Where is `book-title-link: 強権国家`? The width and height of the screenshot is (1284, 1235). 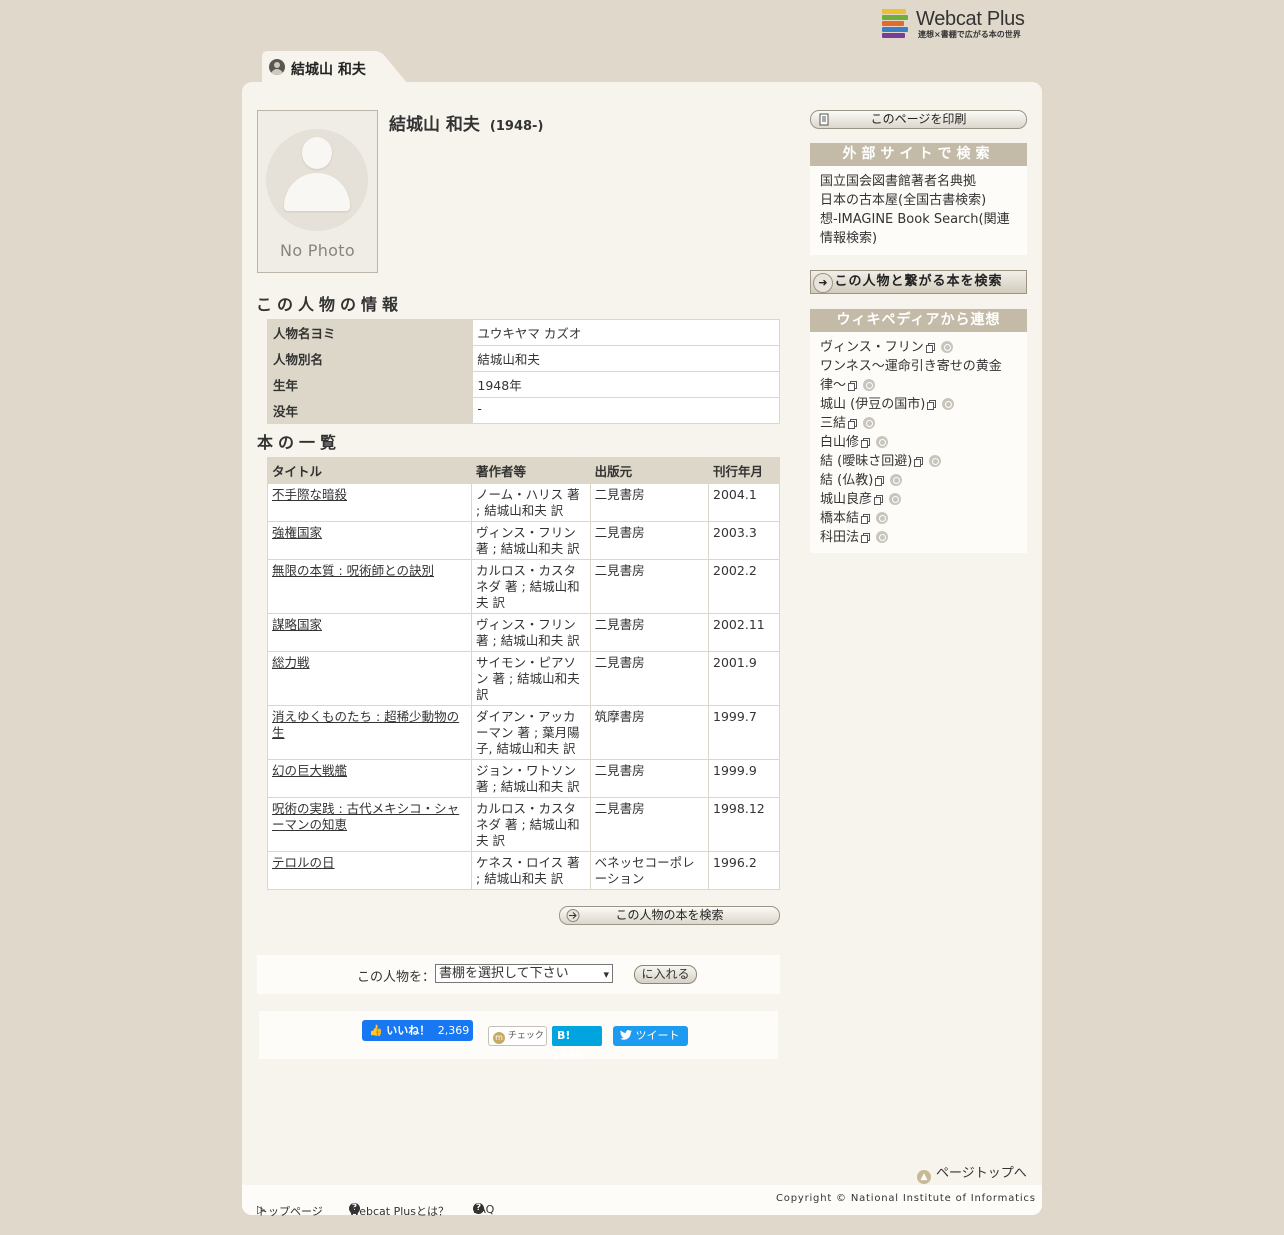
book-title-link: 強権国家 is located at coordinates (297, 532).